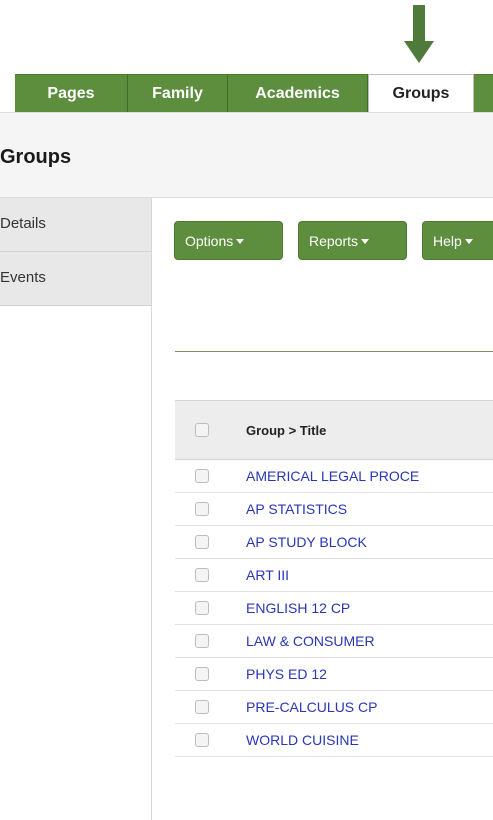  What do you see at coordinates (334, 430) in the screenshot?
I see `table-header-row: Group > Title` at bounding box center [334, 430].